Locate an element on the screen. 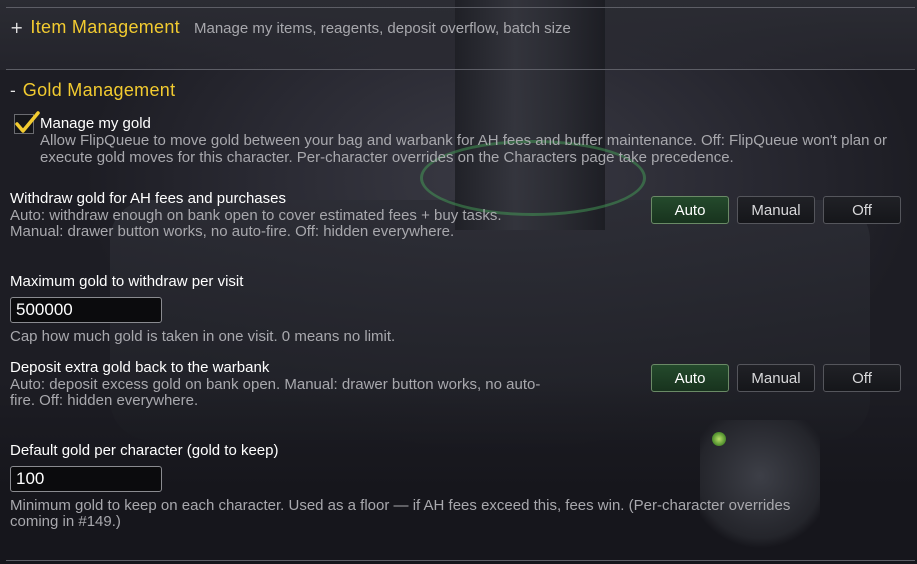  checkmark-icon is located at coordinates (27, 122).